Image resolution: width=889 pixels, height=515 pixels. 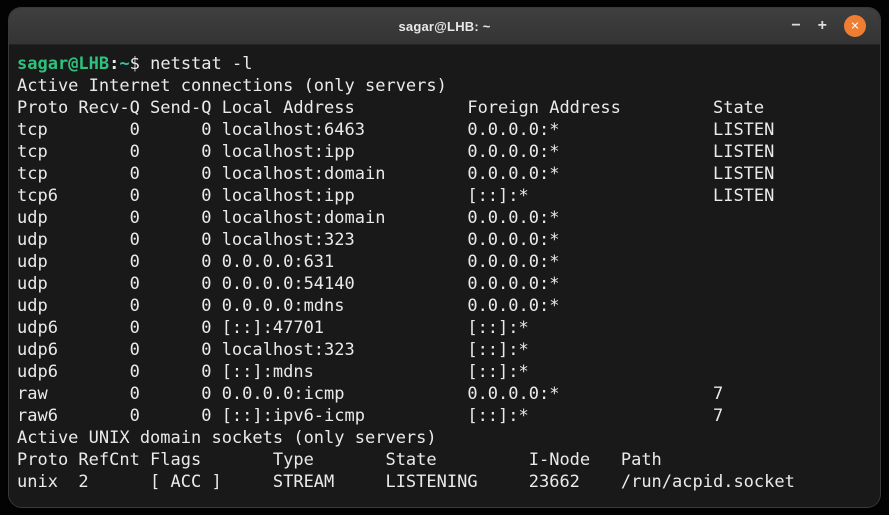 I want to click on titlebar: sagar@LHB: ~ − + ✕, so click(x=444, y=26).